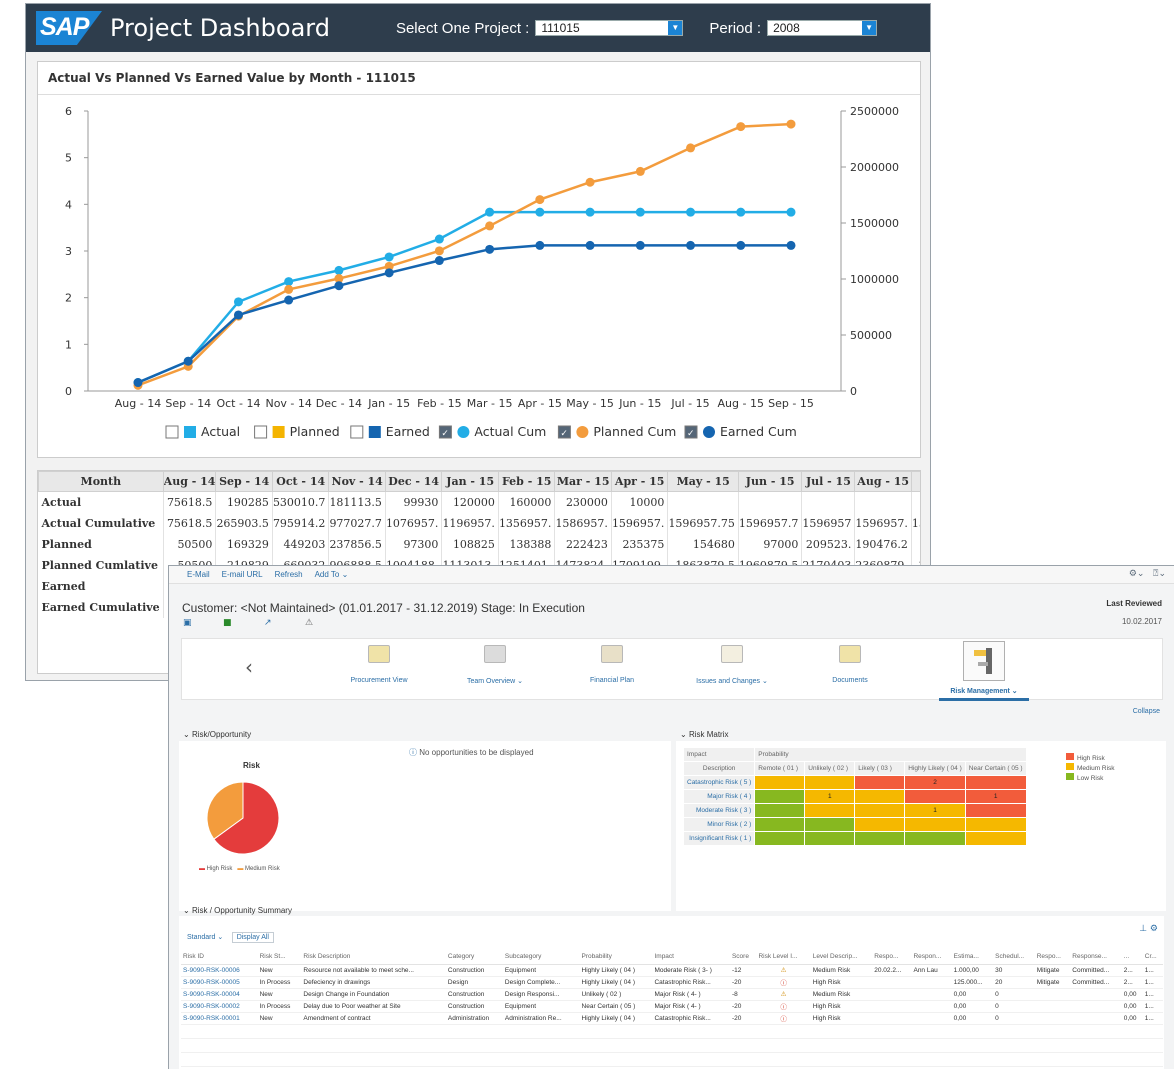  I want to click on display-all-button: Display All, so click(252, 937).